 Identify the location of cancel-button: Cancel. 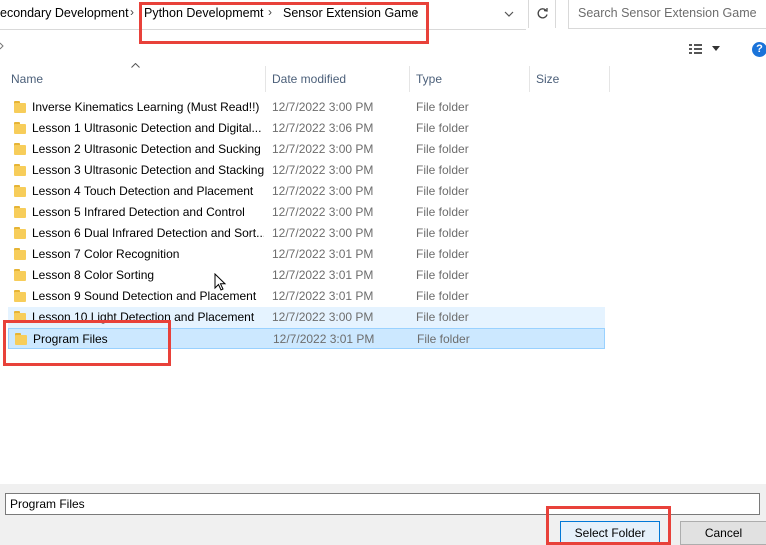
(723, 533).